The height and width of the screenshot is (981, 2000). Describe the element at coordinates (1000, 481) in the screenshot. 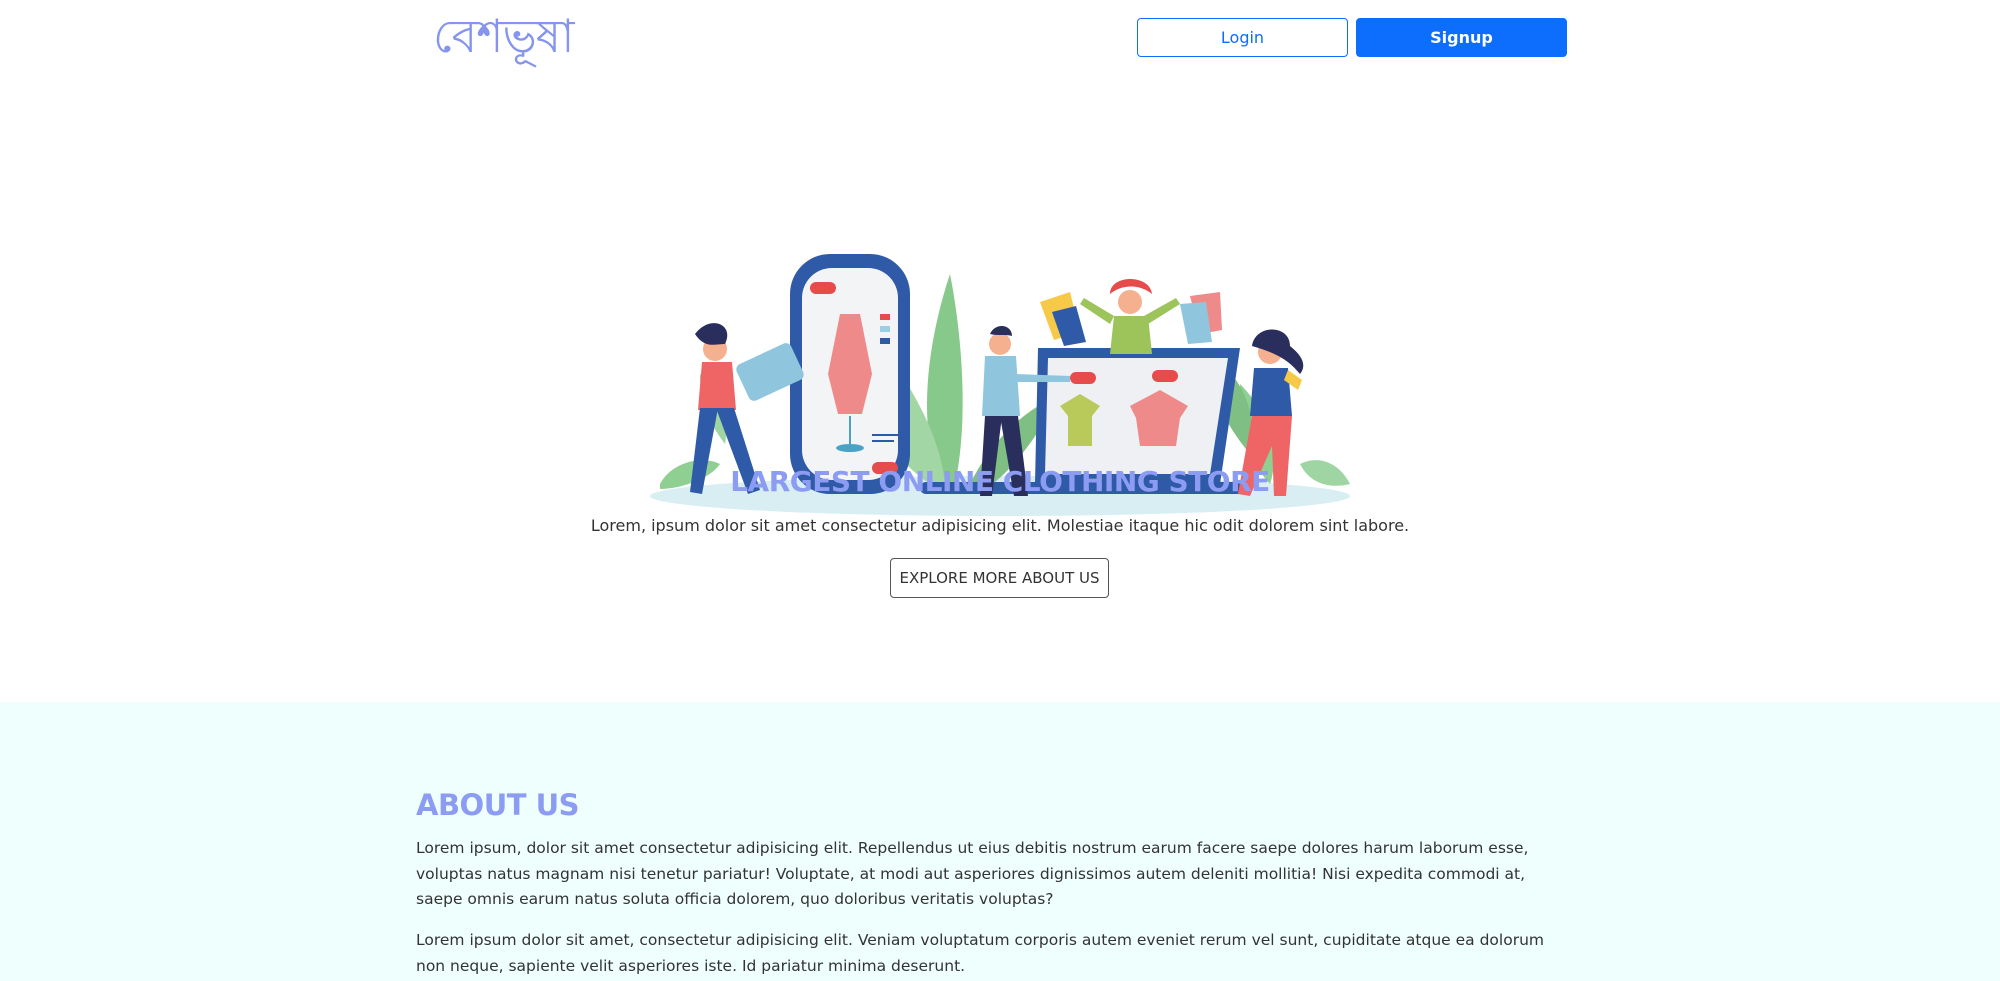

I see `hero-title: LARGEST ONLINE CLOTHING STORE` at that location.